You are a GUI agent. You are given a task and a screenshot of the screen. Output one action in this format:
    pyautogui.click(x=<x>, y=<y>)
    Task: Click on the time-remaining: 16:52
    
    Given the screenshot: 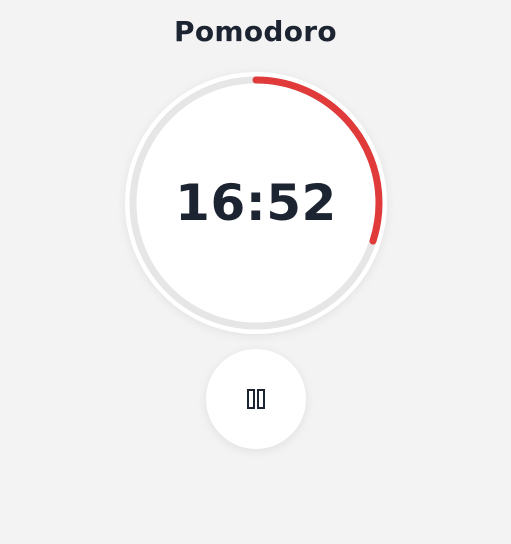 What is the action you would take?
    pyautogui.click(x=256, y=203)
    